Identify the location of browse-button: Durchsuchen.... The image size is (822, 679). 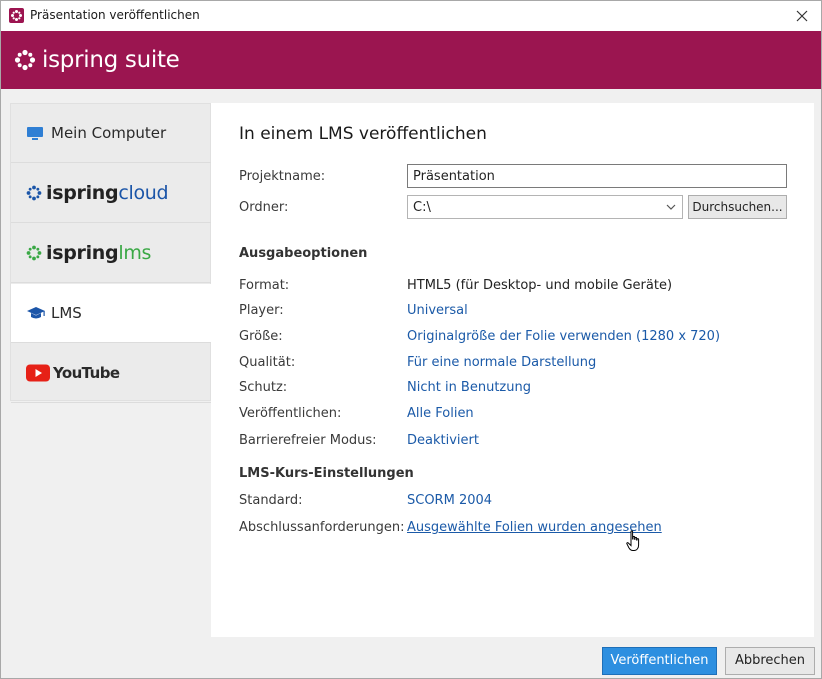
(737, 207).